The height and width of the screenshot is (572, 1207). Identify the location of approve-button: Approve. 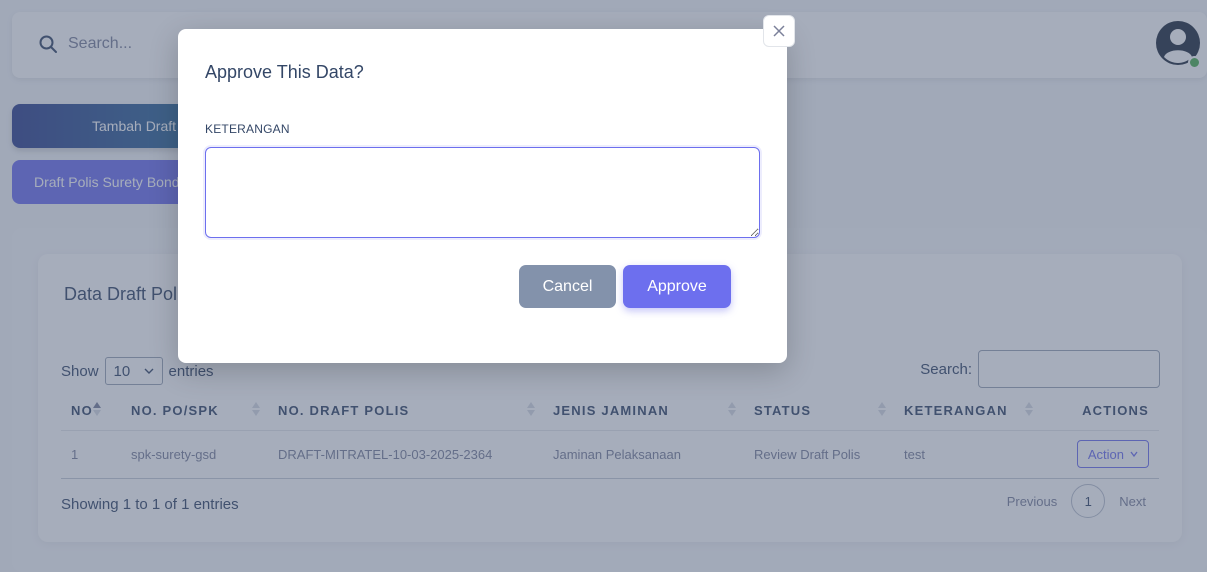
(677, 286).